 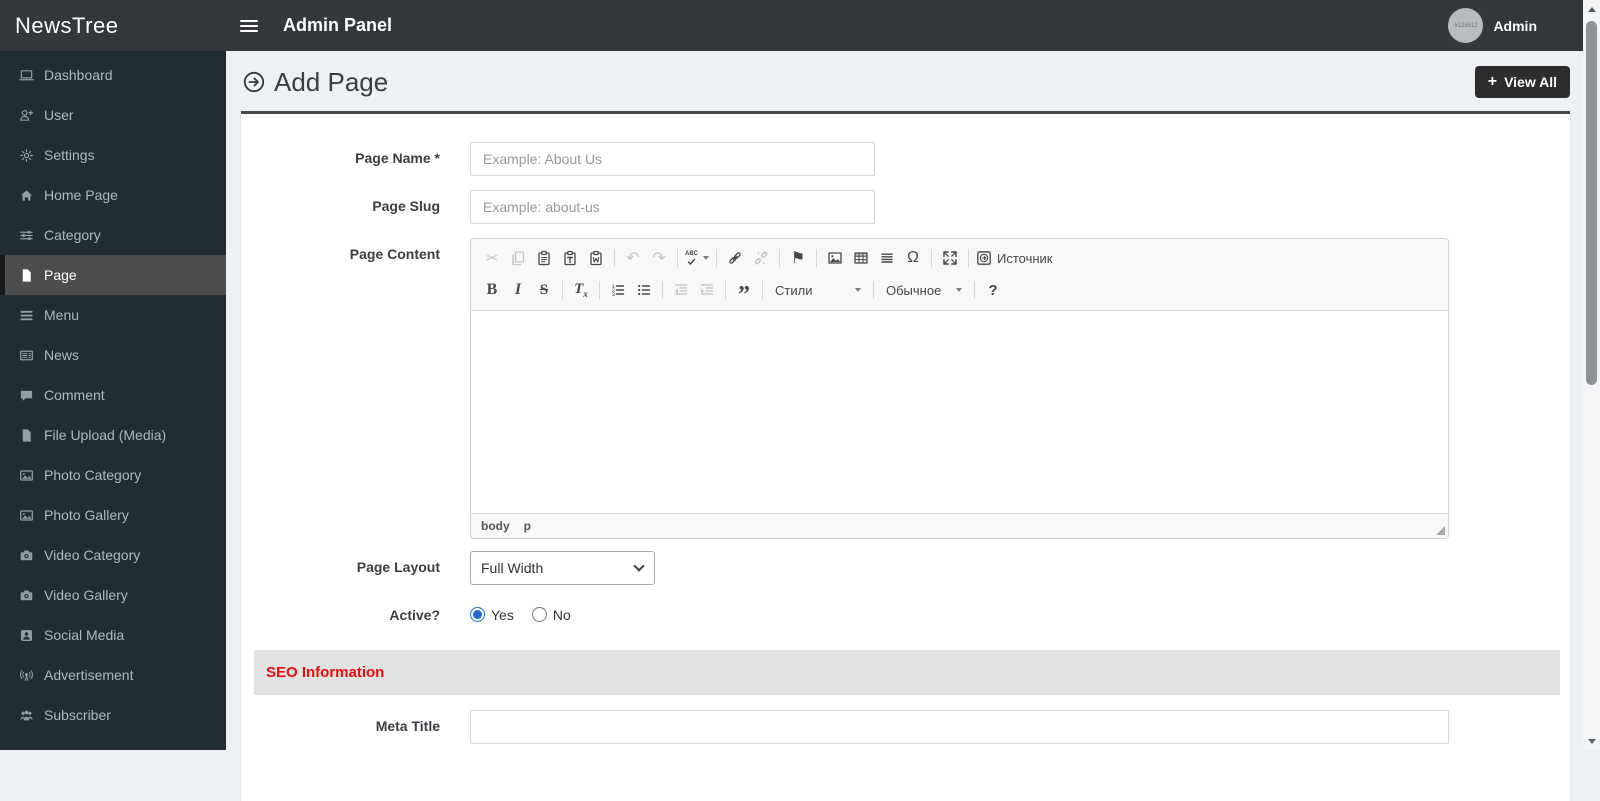 I want to click on active-radio-yes, so click(x=477, y=614).